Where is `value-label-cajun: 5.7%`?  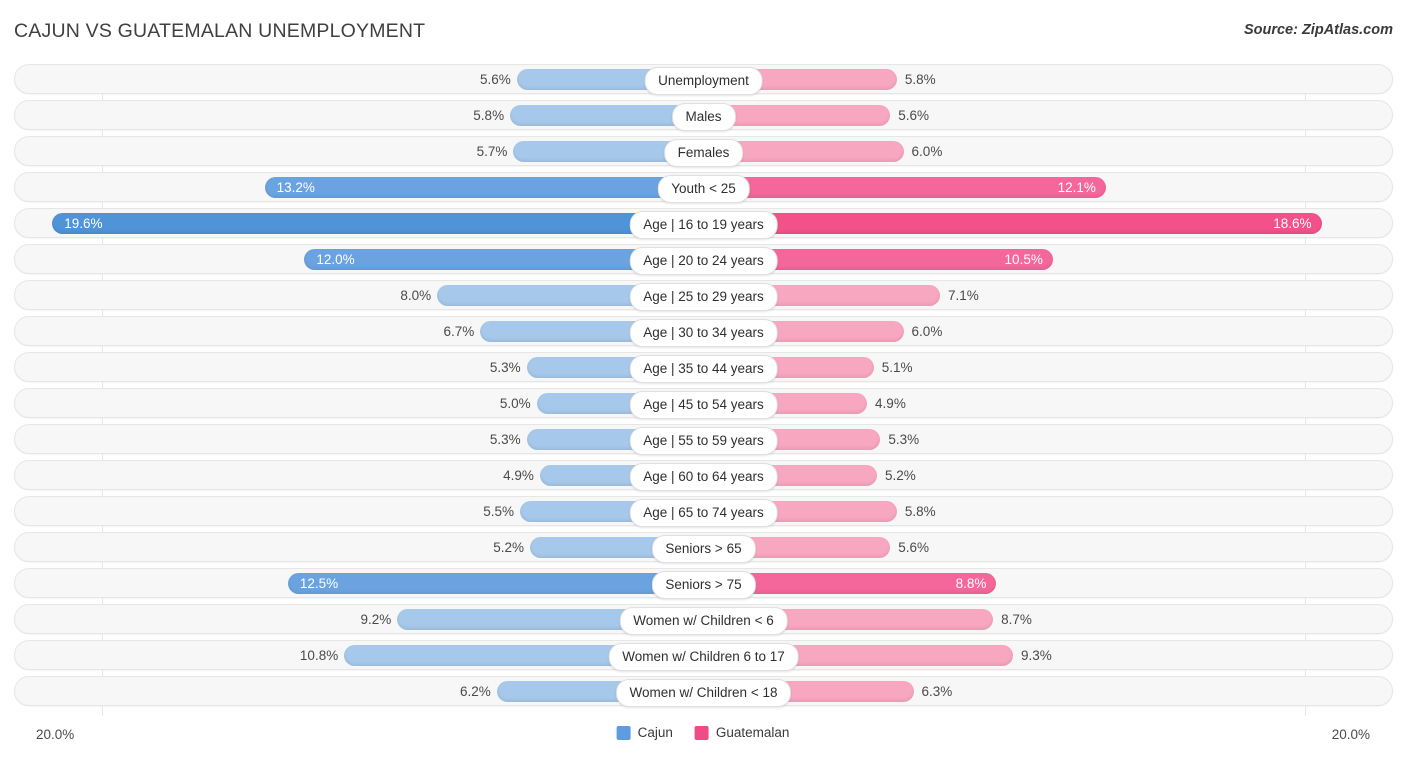
value-label-cajun: 5.7% is located at coordinates (492, 151).